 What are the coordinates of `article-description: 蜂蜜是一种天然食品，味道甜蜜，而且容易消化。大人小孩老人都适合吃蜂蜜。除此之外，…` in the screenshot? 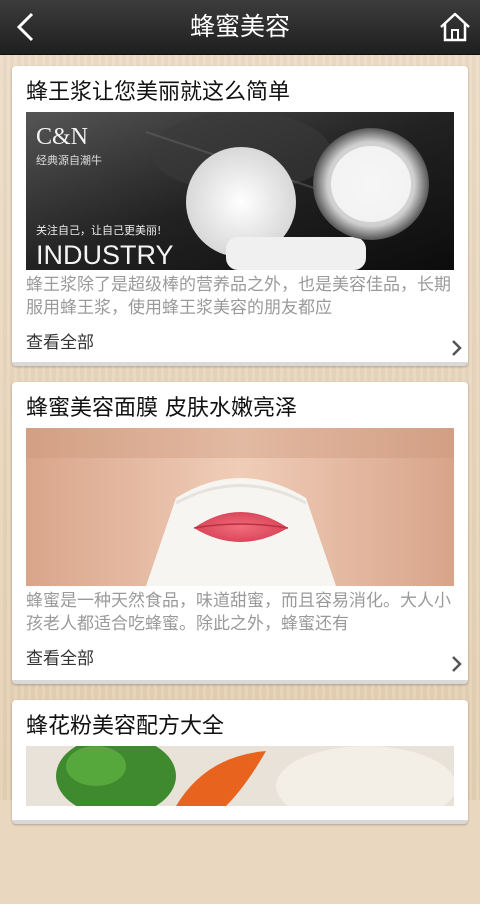 It's located at (238, 612).